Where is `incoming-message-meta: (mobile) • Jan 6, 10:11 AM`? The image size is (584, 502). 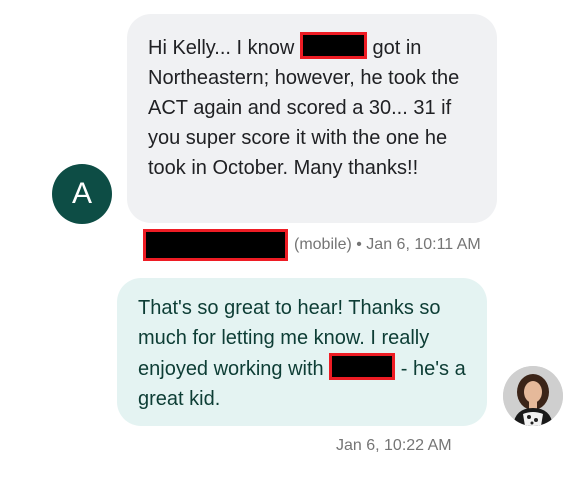 incoming-message-meta: (mobile) • Jan 6, 10:11 AM is located at coordinates (312, 245).